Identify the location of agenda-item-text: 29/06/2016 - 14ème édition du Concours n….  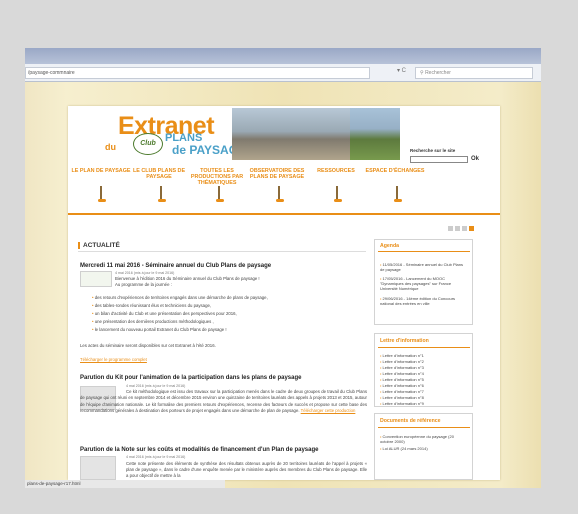
(417, 301).